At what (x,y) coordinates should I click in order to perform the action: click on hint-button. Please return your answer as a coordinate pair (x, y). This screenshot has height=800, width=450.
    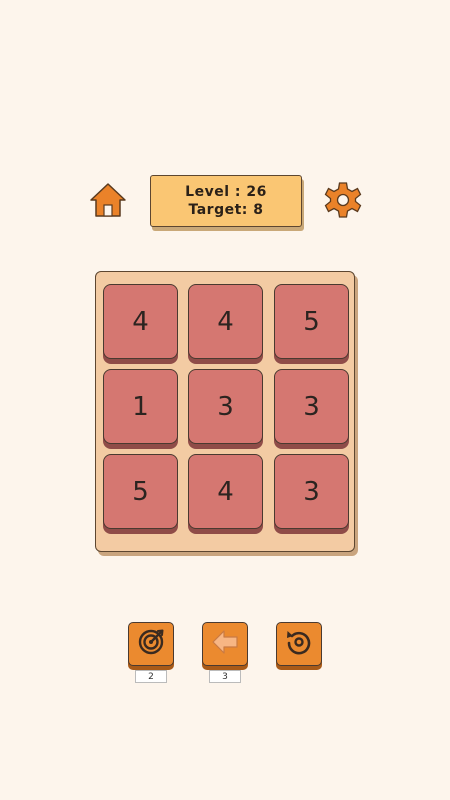
    Looking at the image, I should click on (151, 644).